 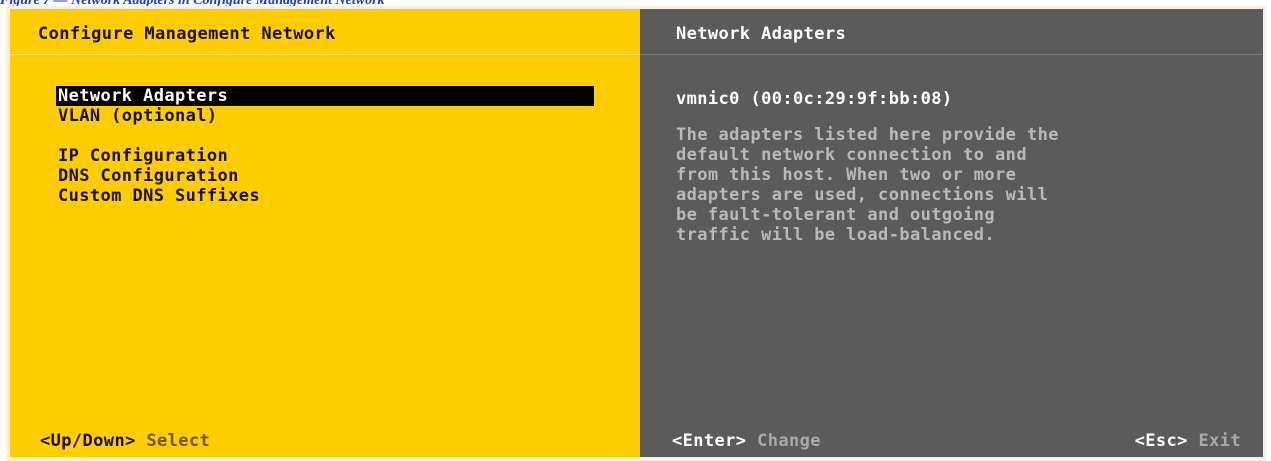 I want to click on action-exit: Exit, so click(x=1219, y=441).